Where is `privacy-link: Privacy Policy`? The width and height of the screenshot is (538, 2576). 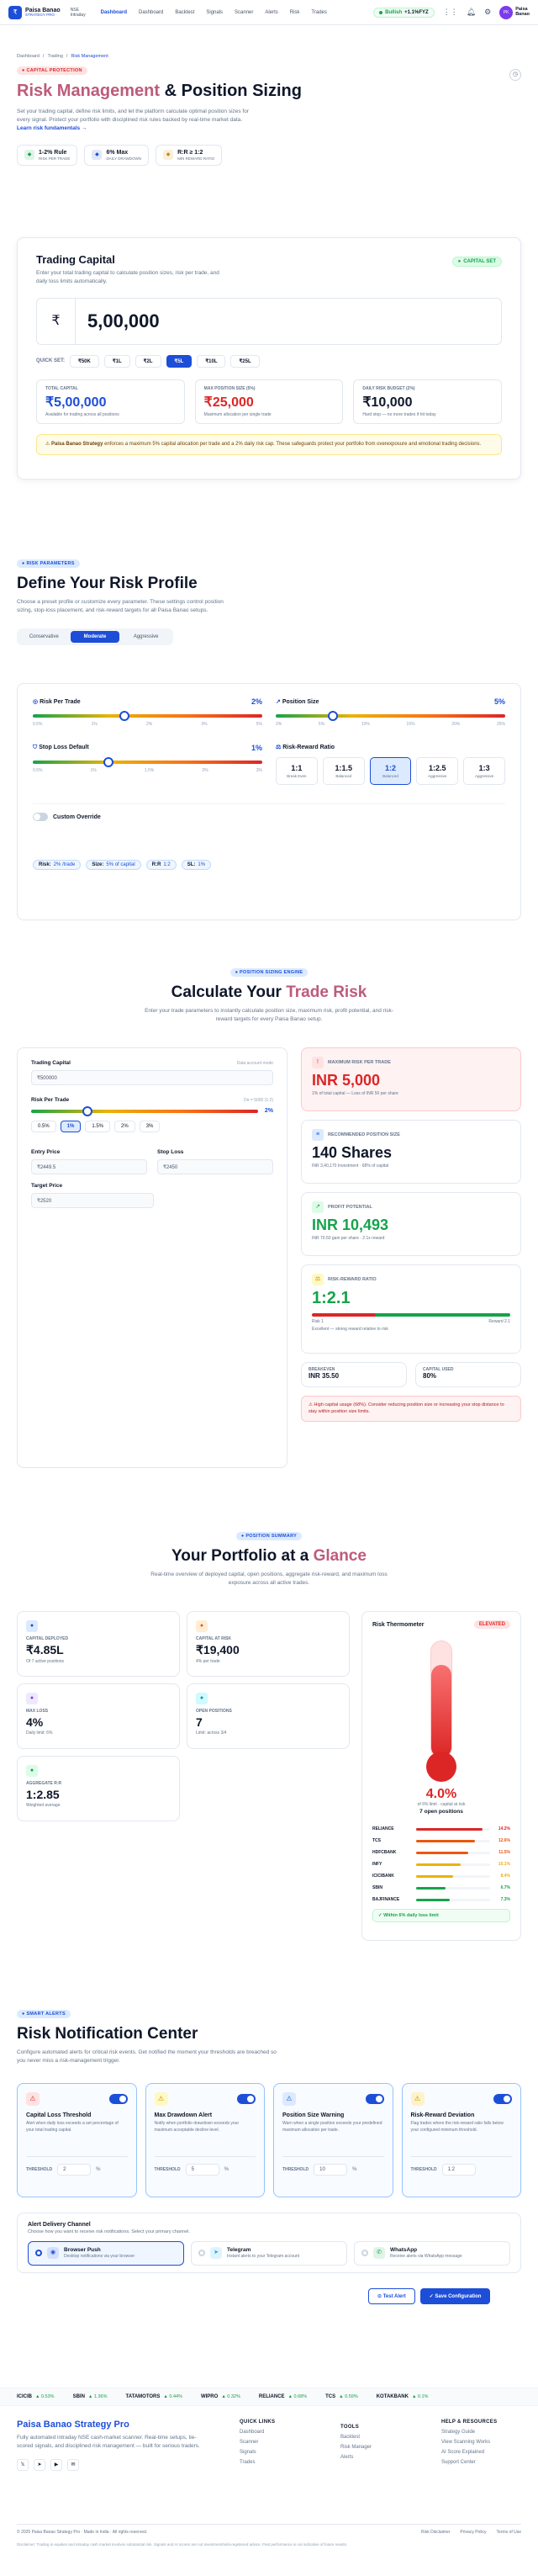
privacy-link: Privacy Policy is located at coordinates (473, 2532).